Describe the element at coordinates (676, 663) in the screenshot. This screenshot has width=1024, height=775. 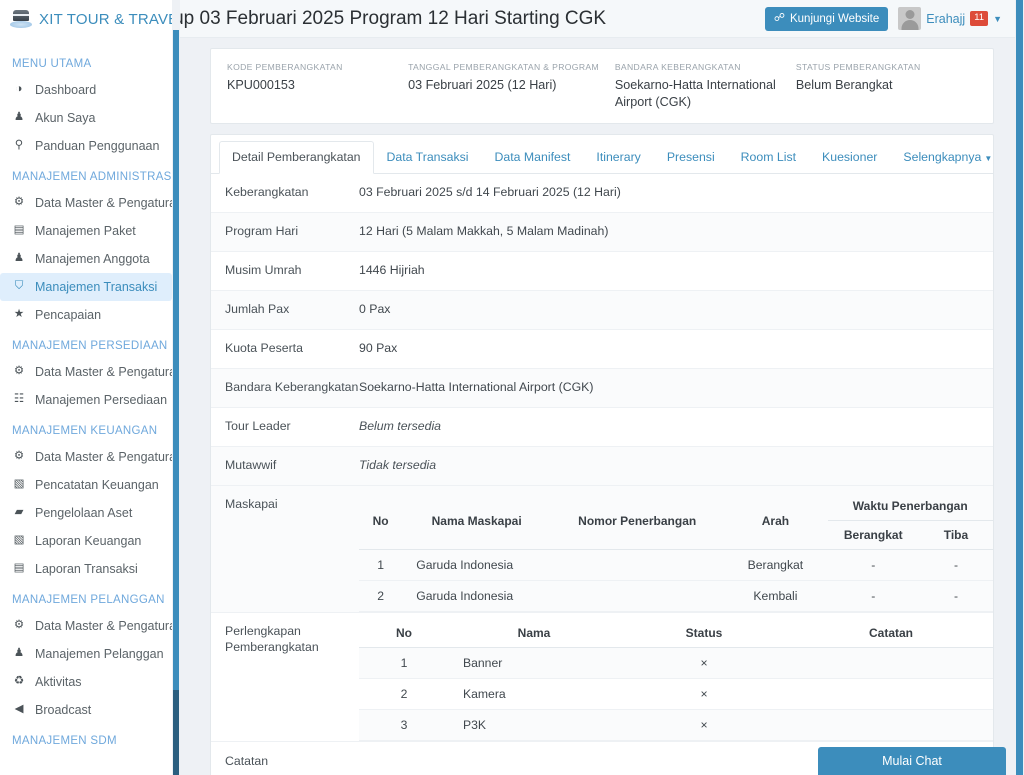
I see `table-row: 1 Banner ×` at that location.